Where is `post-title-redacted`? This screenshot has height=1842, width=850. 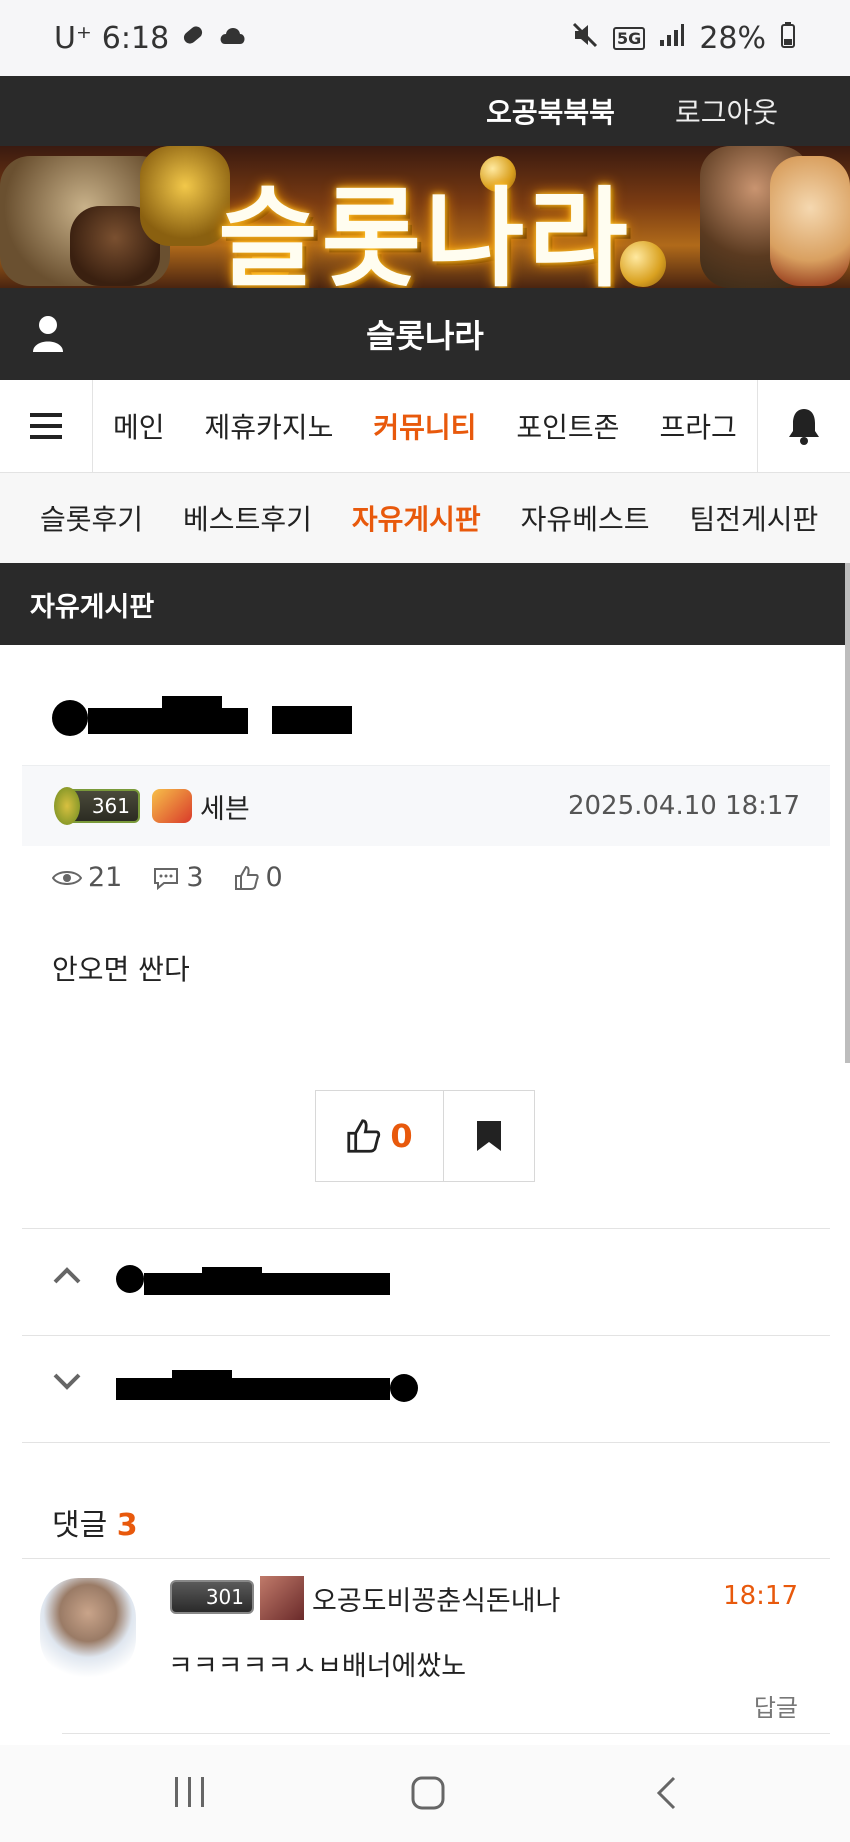
post-title-redacted is located at coordinates (207, 715).